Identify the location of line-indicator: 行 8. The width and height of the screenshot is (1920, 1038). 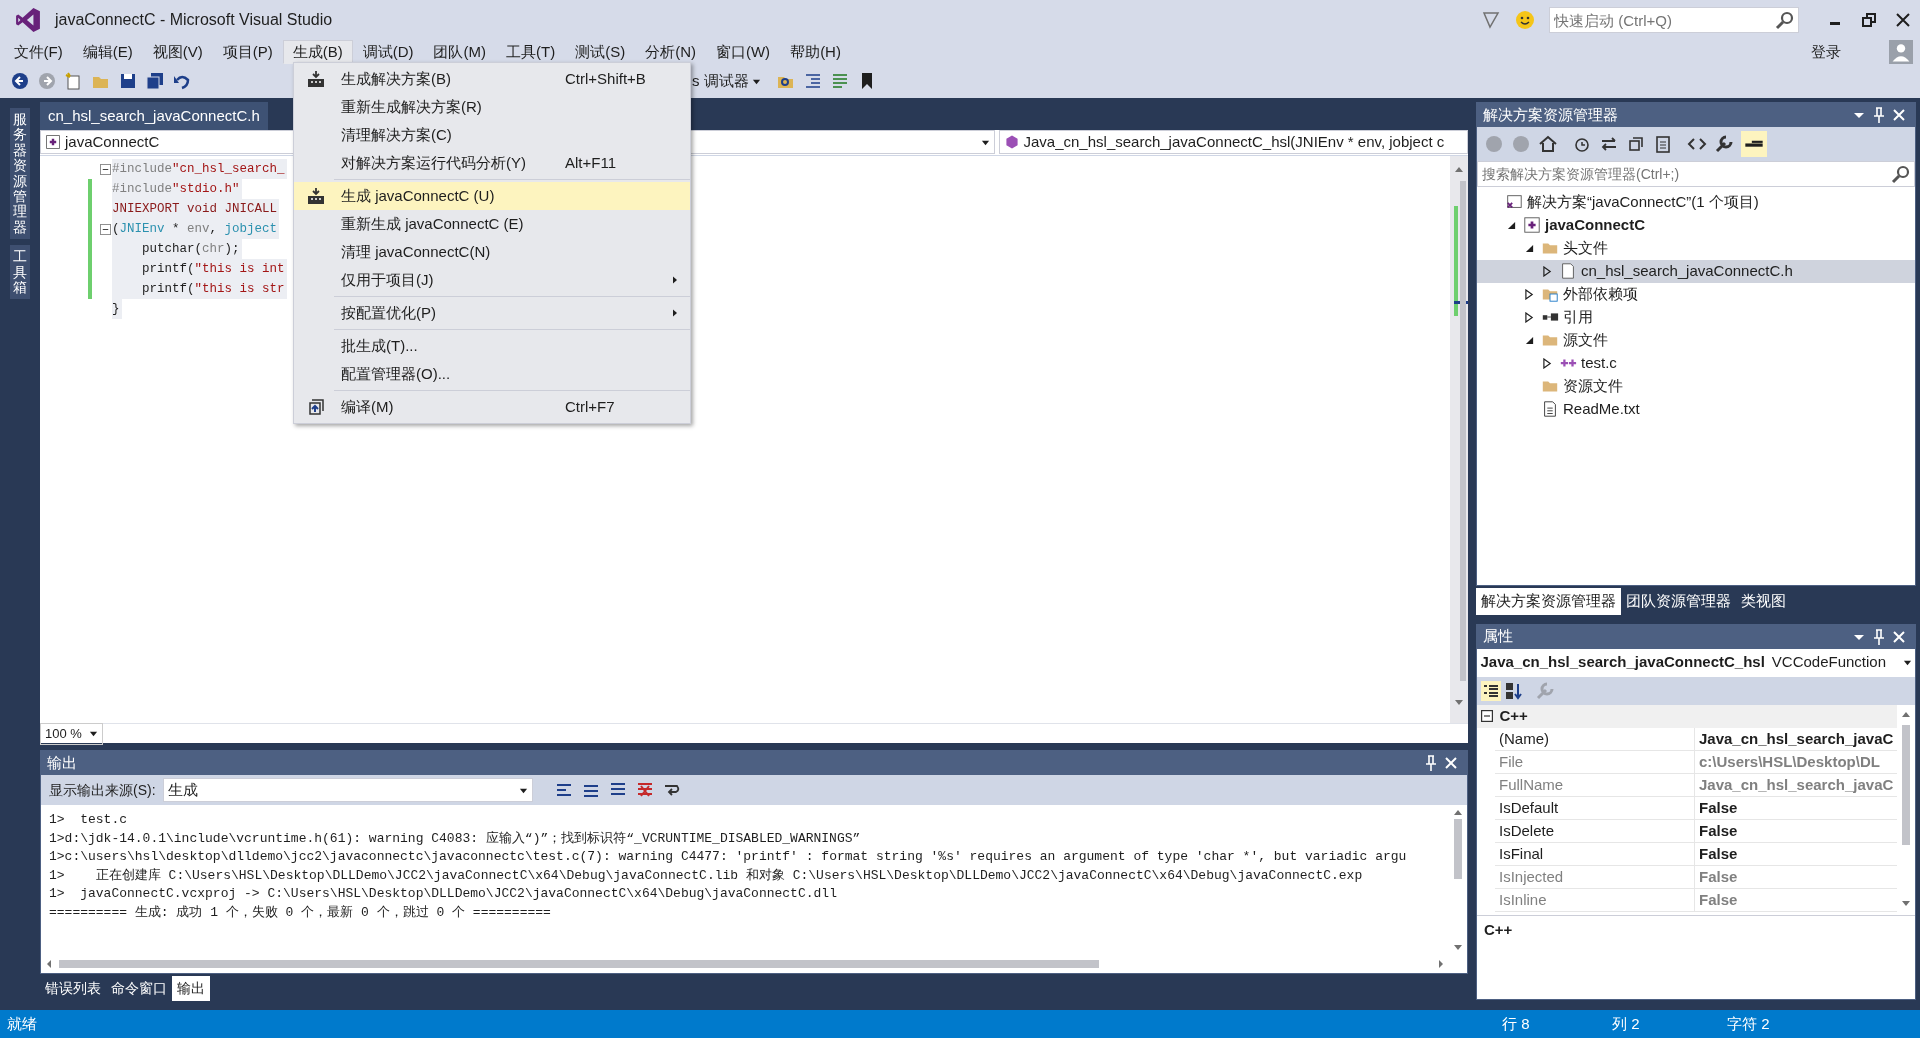
(1516, 1023).